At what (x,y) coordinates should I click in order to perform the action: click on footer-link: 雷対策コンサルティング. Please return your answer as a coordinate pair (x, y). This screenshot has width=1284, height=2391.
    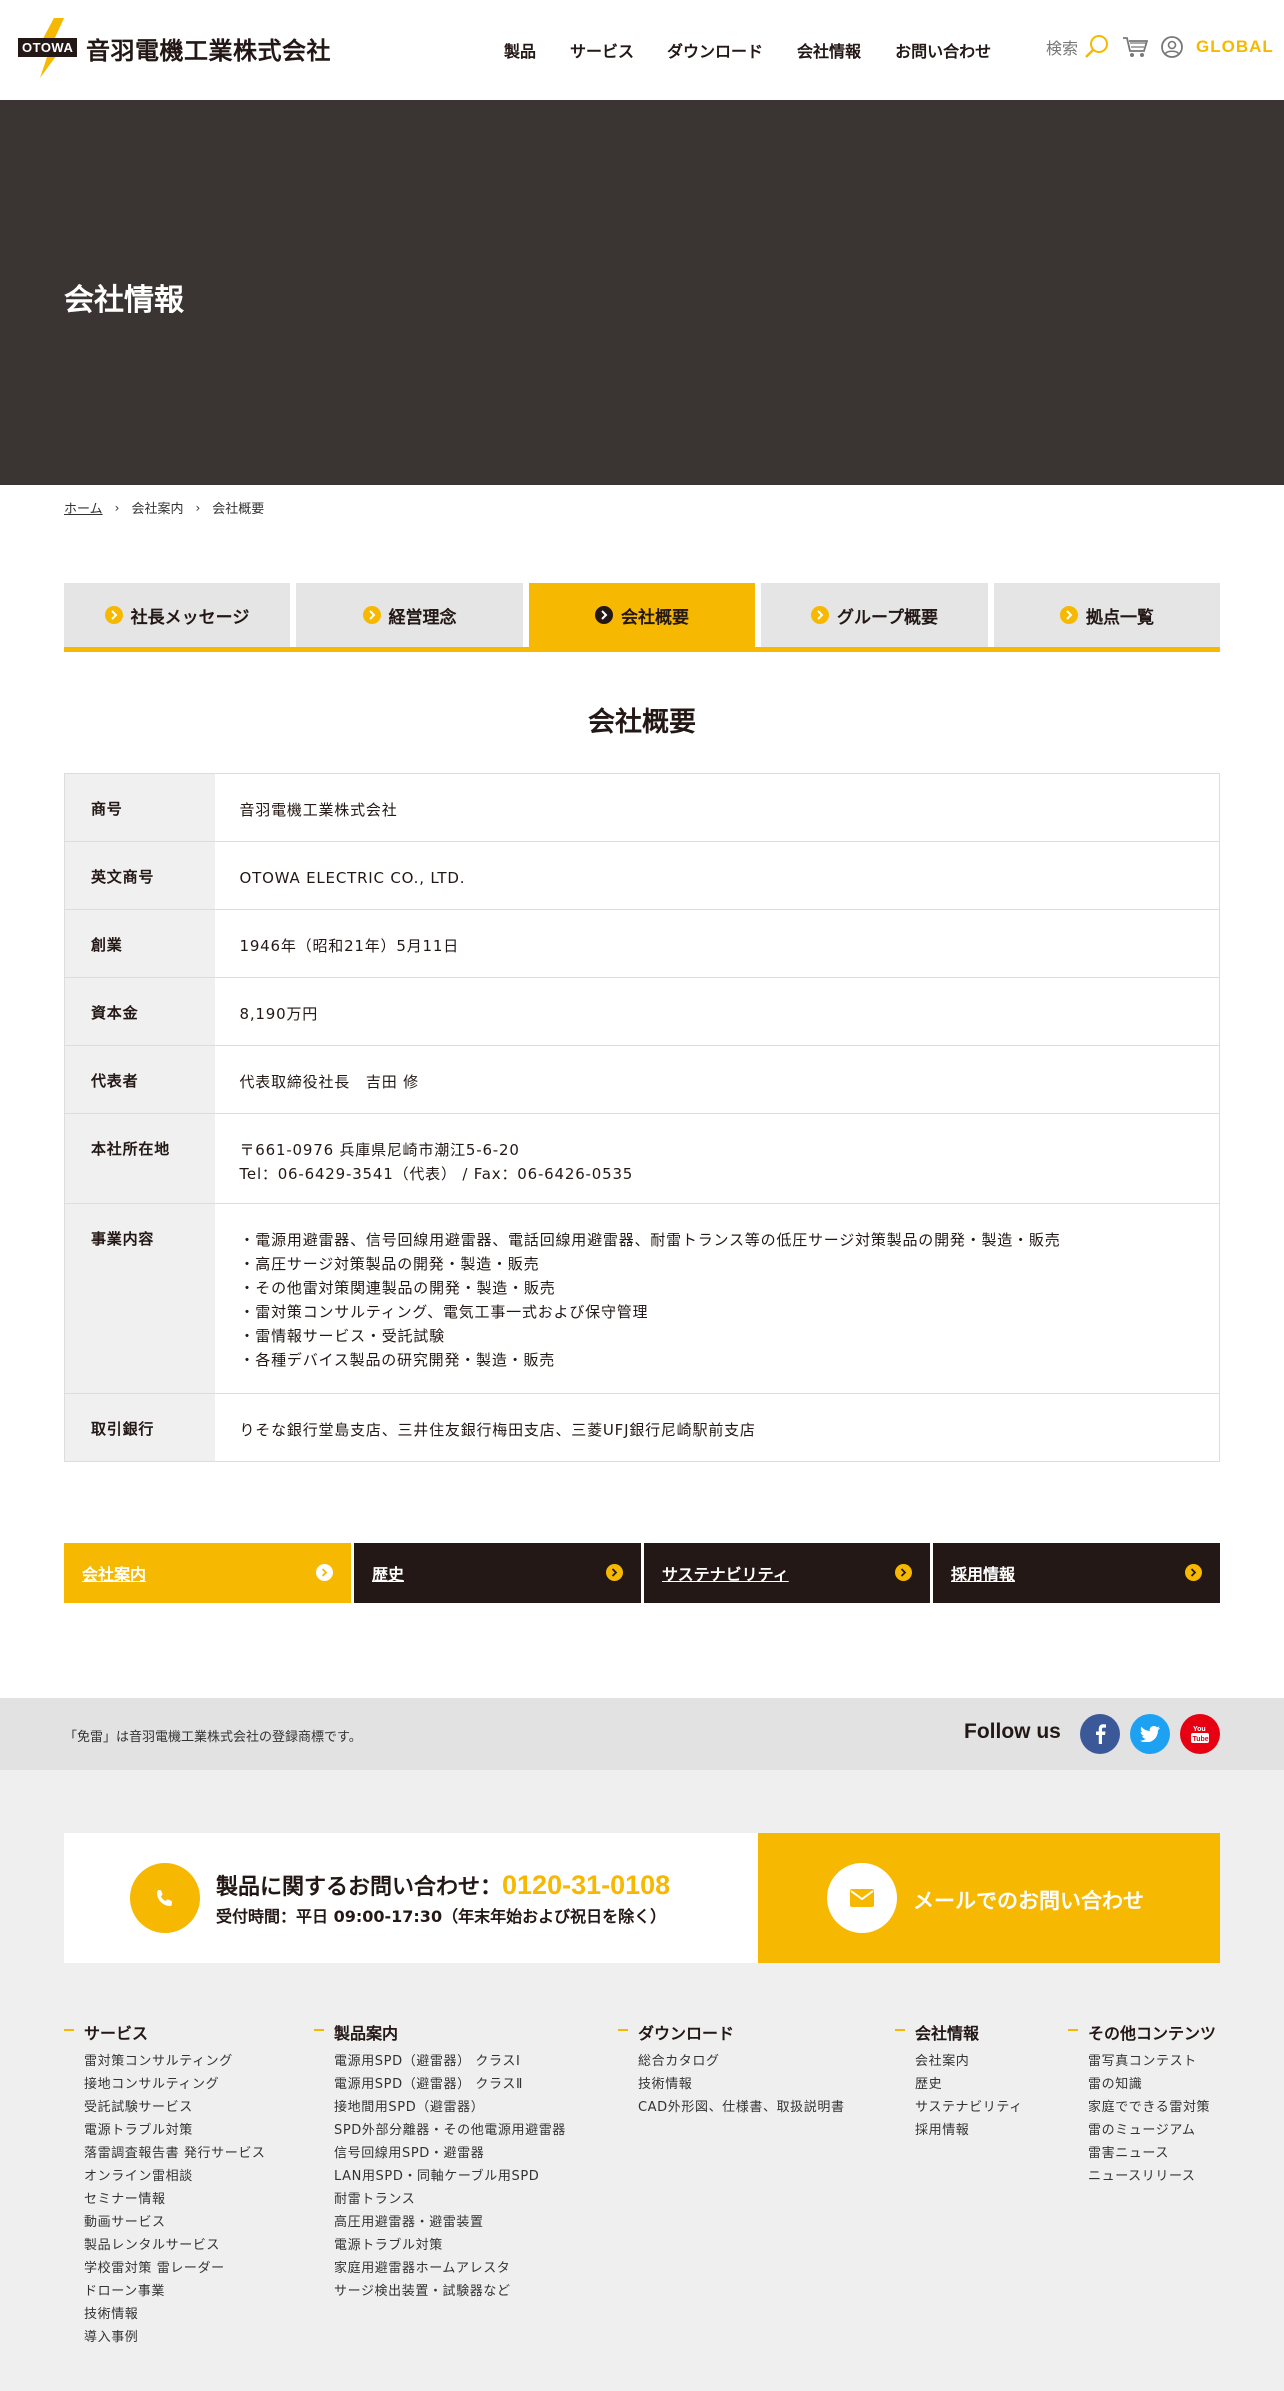
    Looking at the image, I should click on (175, 2061).